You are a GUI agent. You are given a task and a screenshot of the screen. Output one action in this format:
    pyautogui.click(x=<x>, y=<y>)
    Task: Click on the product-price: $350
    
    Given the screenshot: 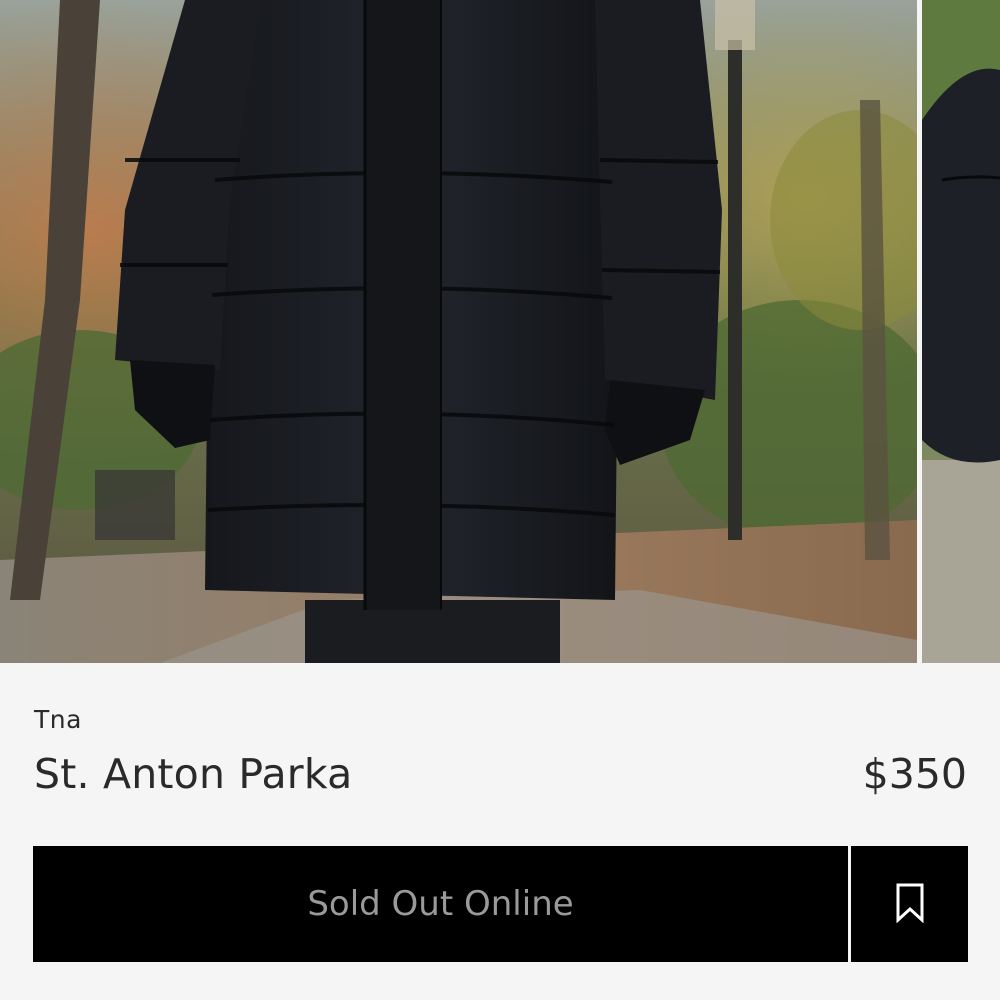 What is the action you would take?
    pyautogui.click(x=914, y=774)
    